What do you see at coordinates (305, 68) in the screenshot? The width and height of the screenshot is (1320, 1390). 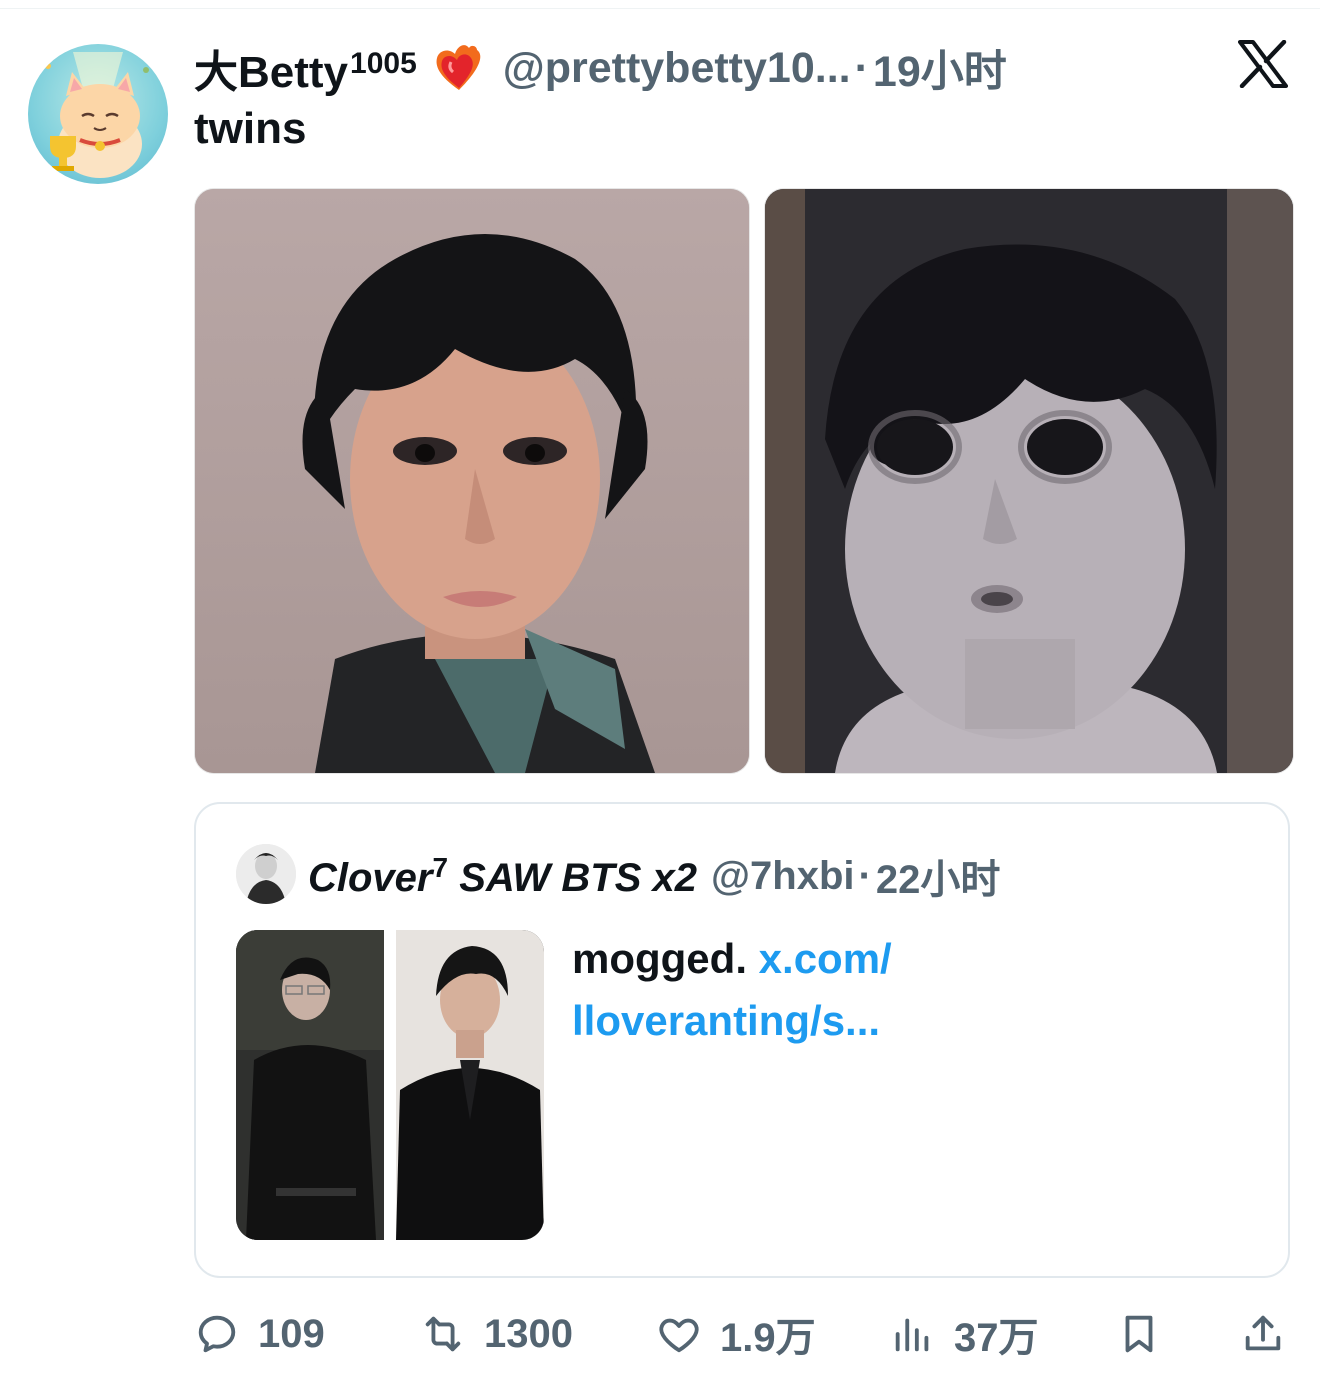 I see `author-display-name: 大Betty1005` at bounding box center [305, 68].